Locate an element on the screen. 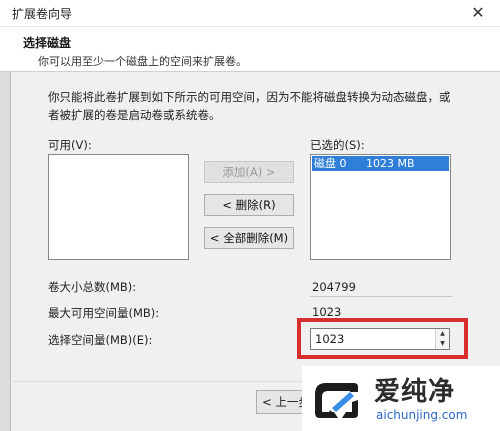 Image resolution: width=500 pixels, height=431 pixels. watermark-logo-icon is located at coordinates (336, 400).